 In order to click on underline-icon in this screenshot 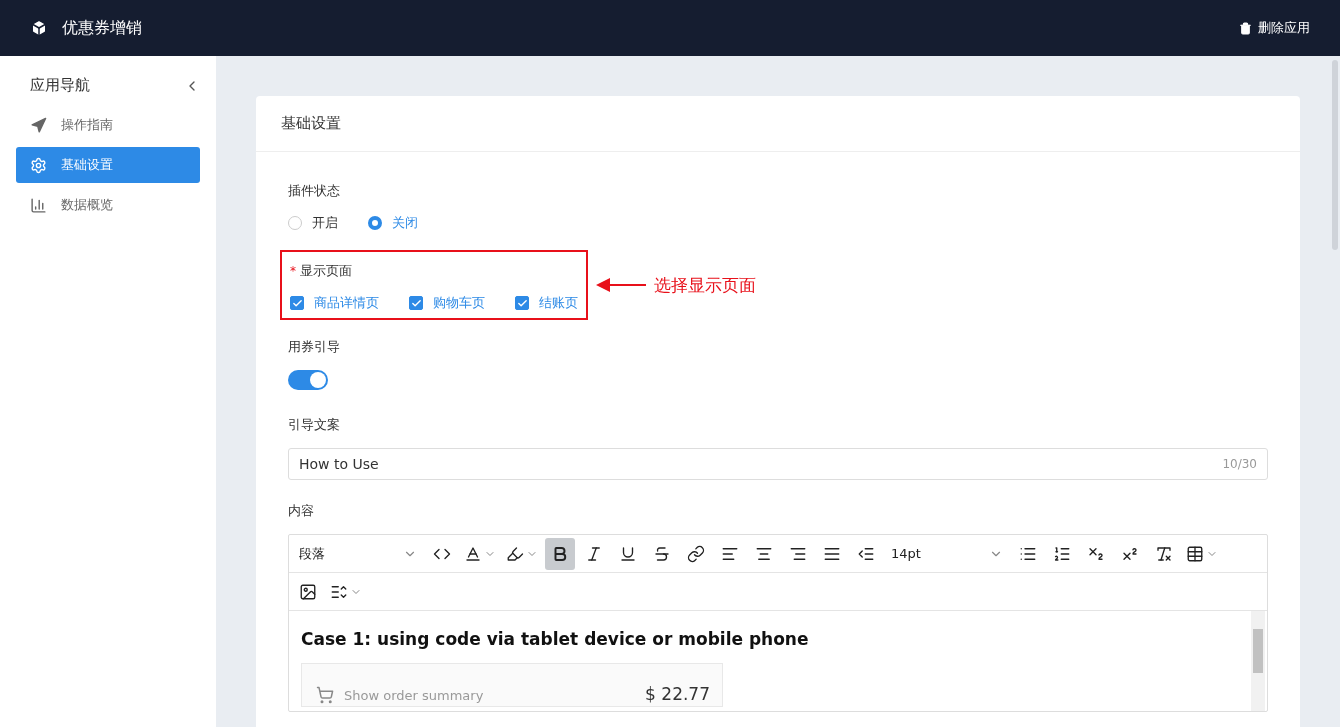, I will do `click(628, 553)`.